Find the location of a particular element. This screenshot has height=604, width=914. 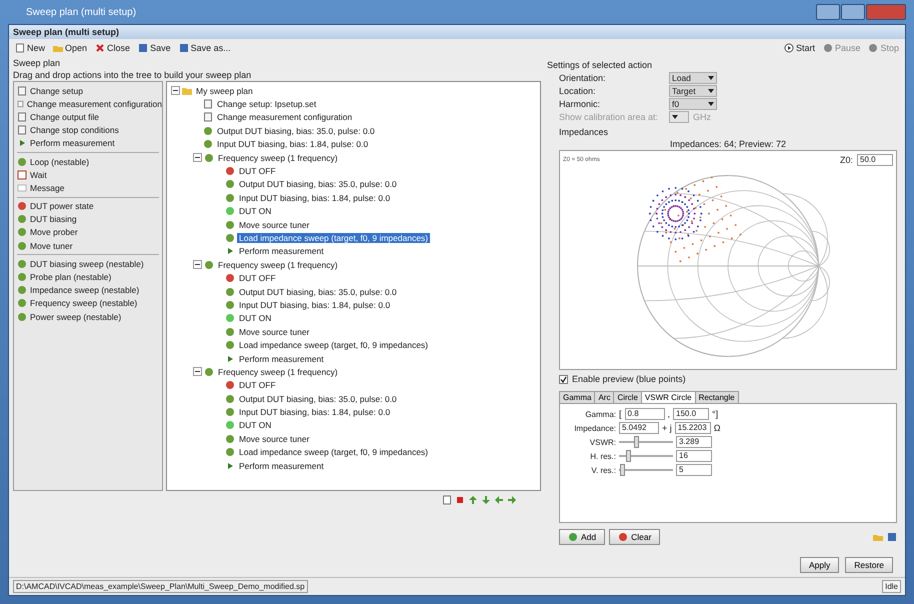

palette-item: Change output file is located at coordinates (64, 117).